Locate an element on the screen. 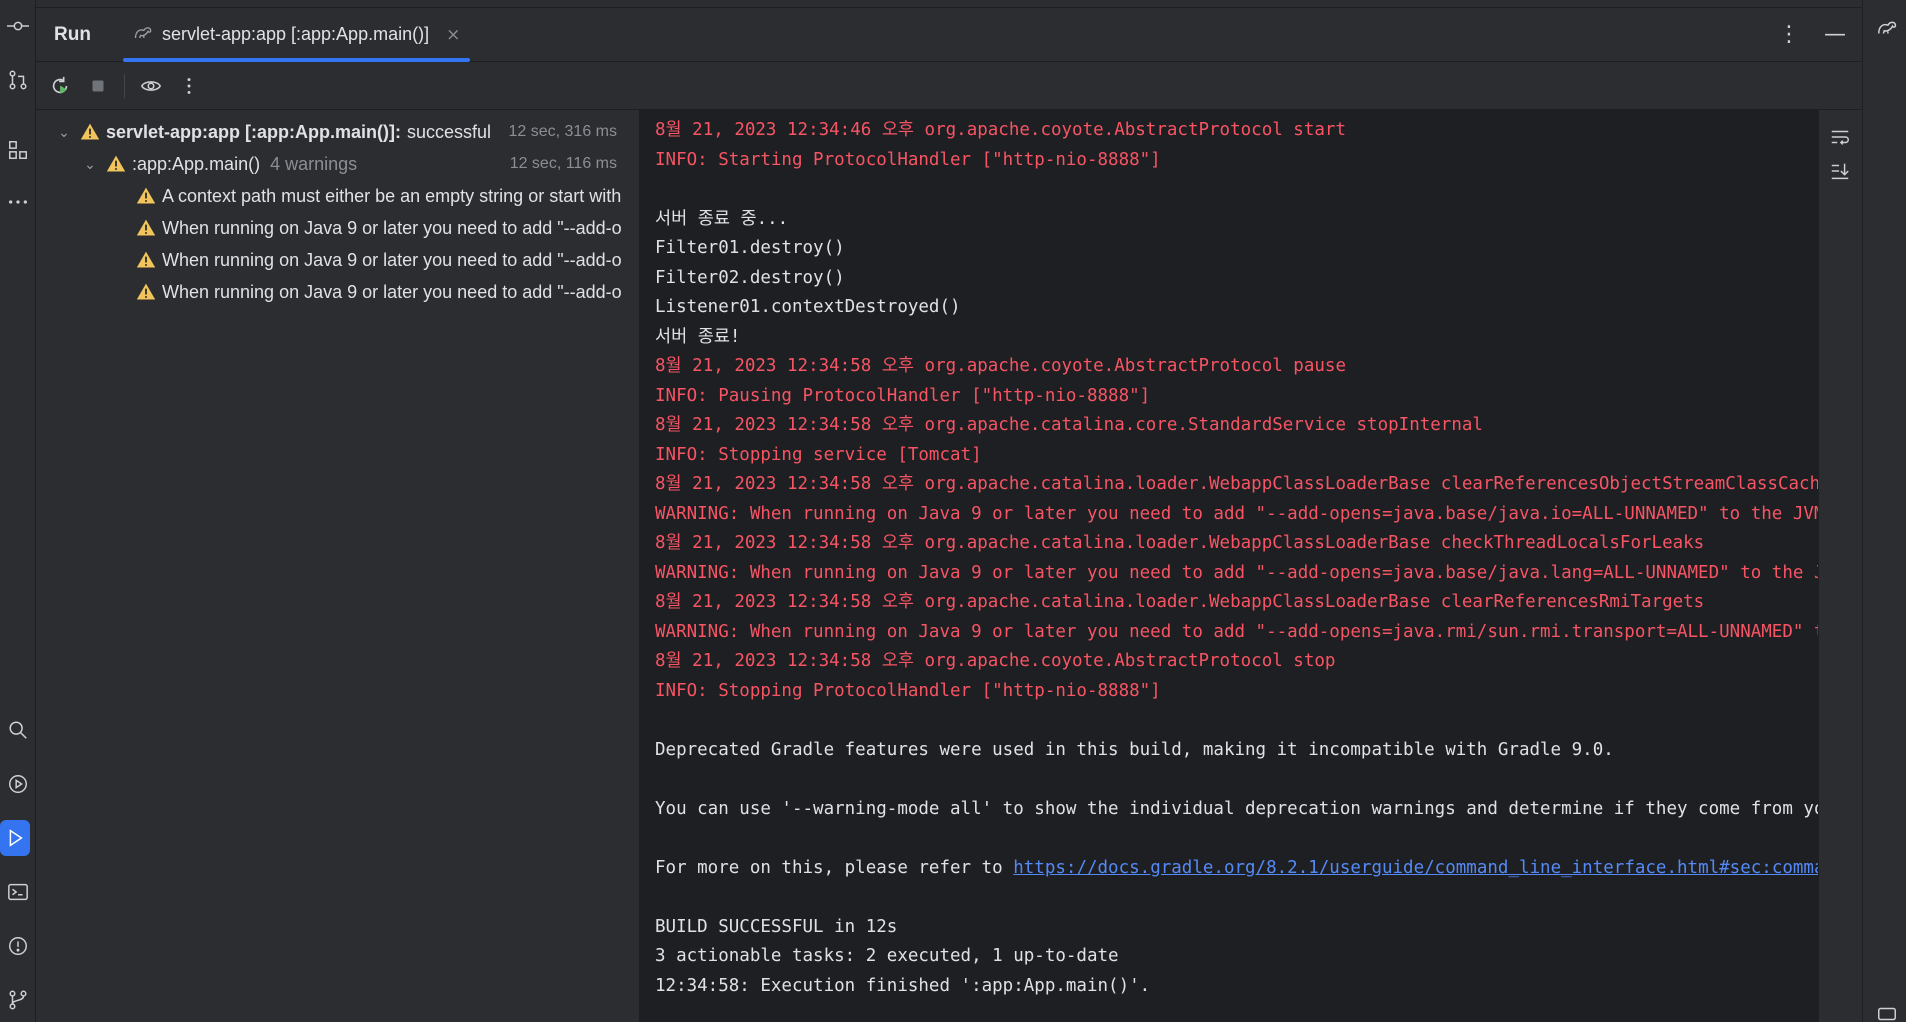 This screenshot has height=1022, width=1906. console-line-text: Filter01.destroy() is located at coordinates (750, 248).